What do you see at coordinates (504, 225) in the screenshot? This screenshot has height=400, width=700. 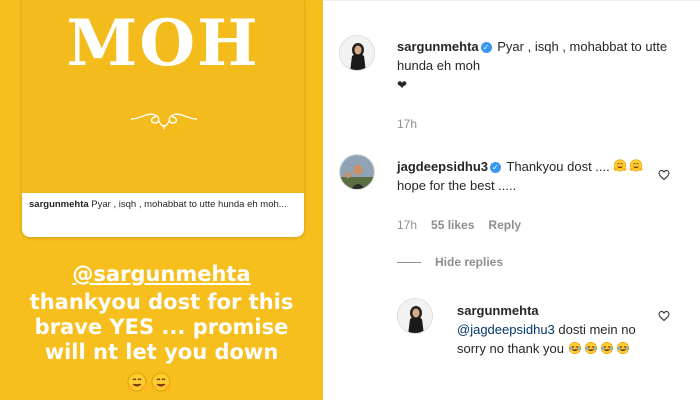 I see `reply-button: Reply` at bounding box center [504, 225].